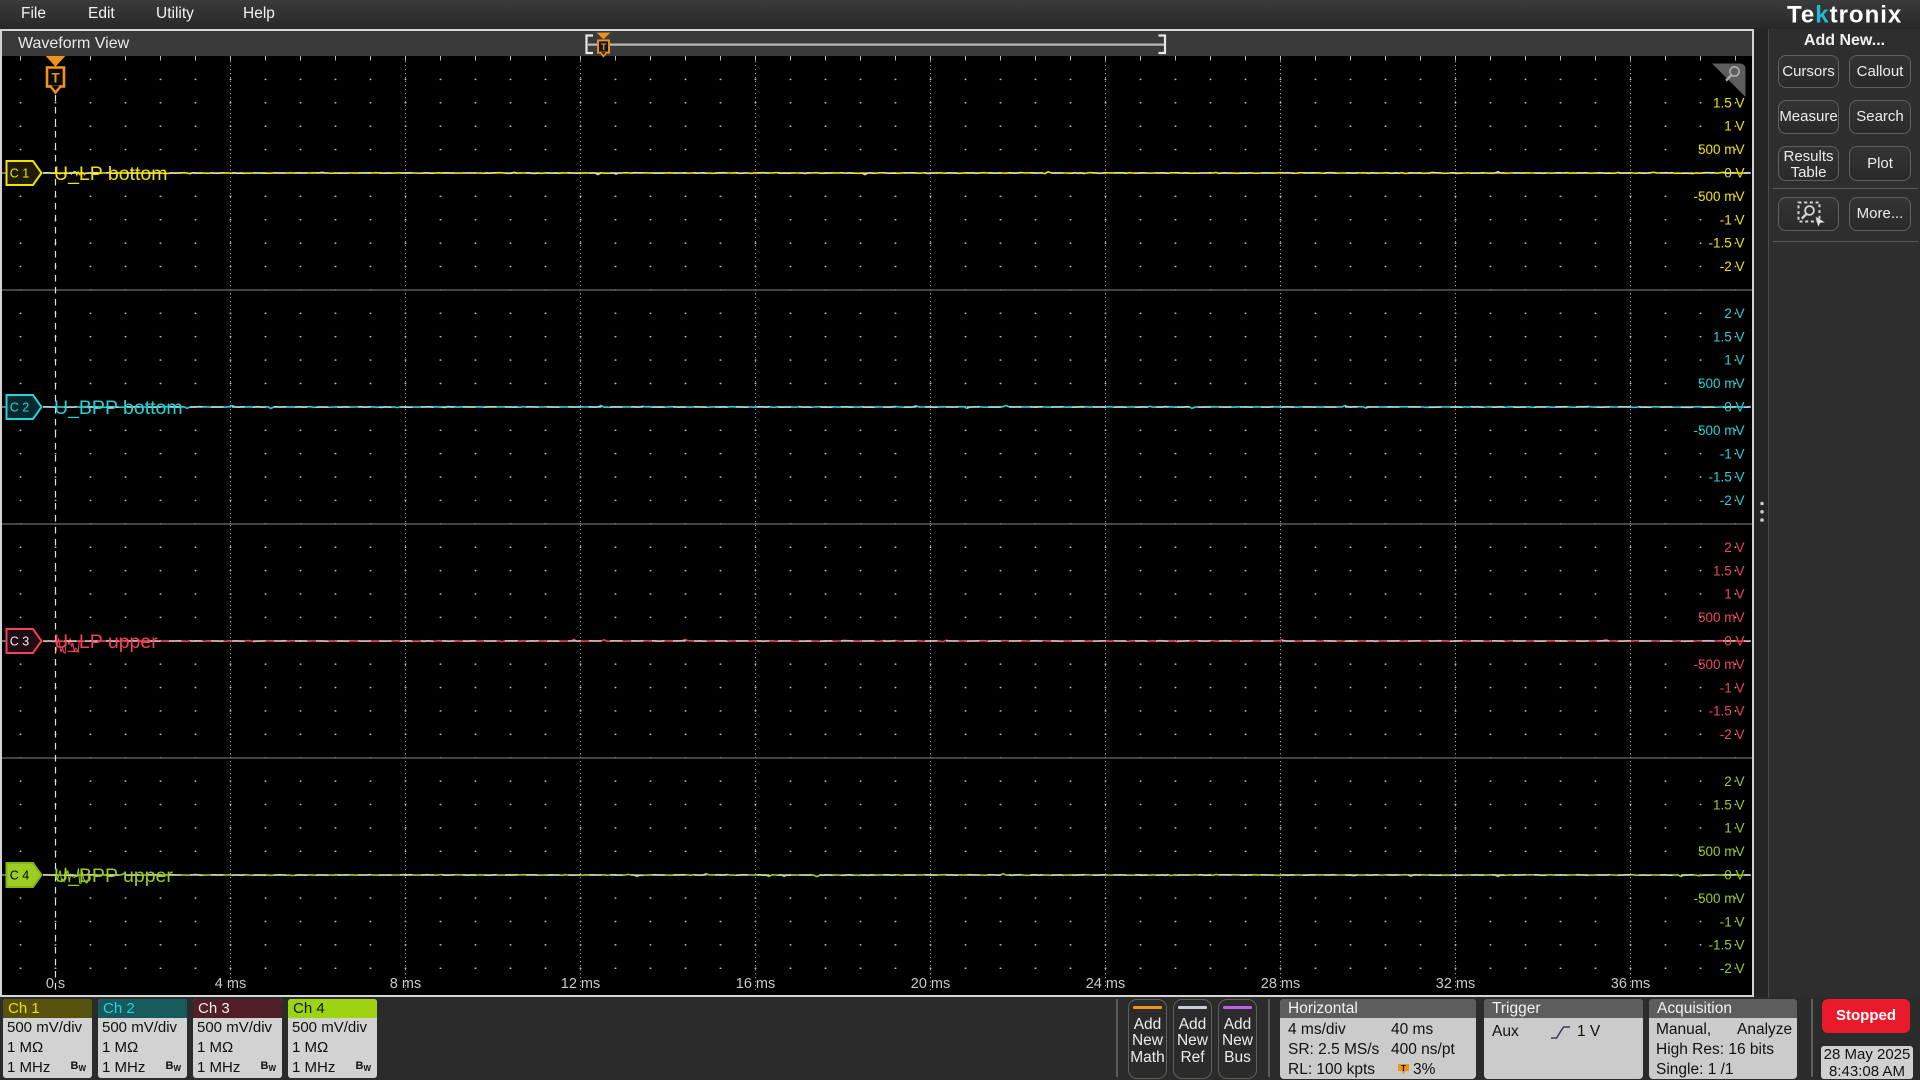 The image size is (1920, 1080). Describe the element at coordinates (118, 408) in the screenshot. I see `svg-text: U_BPP bottom` at that location.